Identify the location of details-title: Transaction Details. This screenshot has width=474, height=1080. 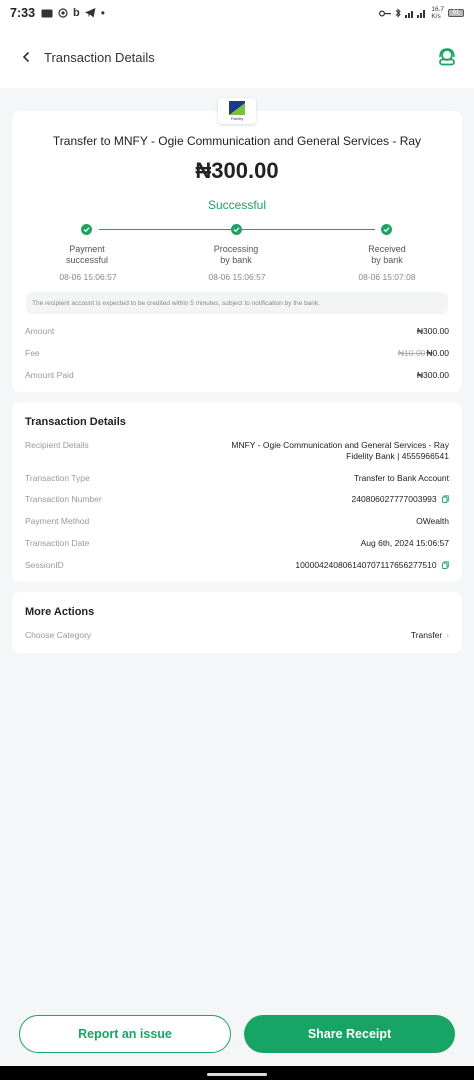
(75, 422).